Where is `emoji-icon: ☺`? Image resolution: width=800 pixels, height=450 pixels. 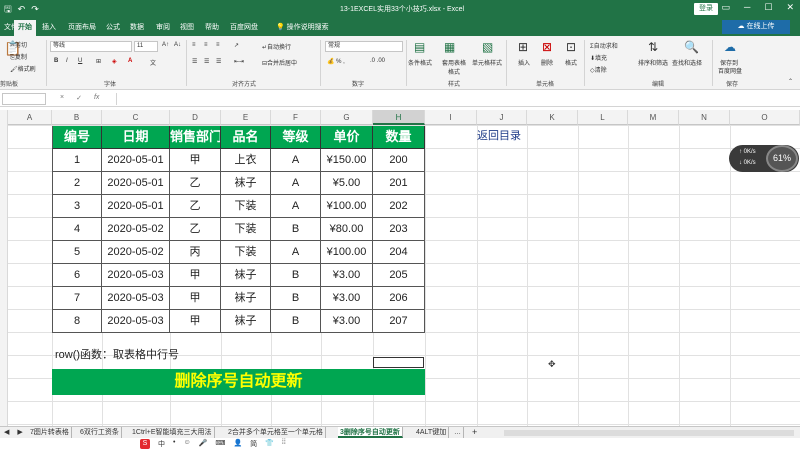
emoji-icon: ☺ is located at coordinates (186, 444).